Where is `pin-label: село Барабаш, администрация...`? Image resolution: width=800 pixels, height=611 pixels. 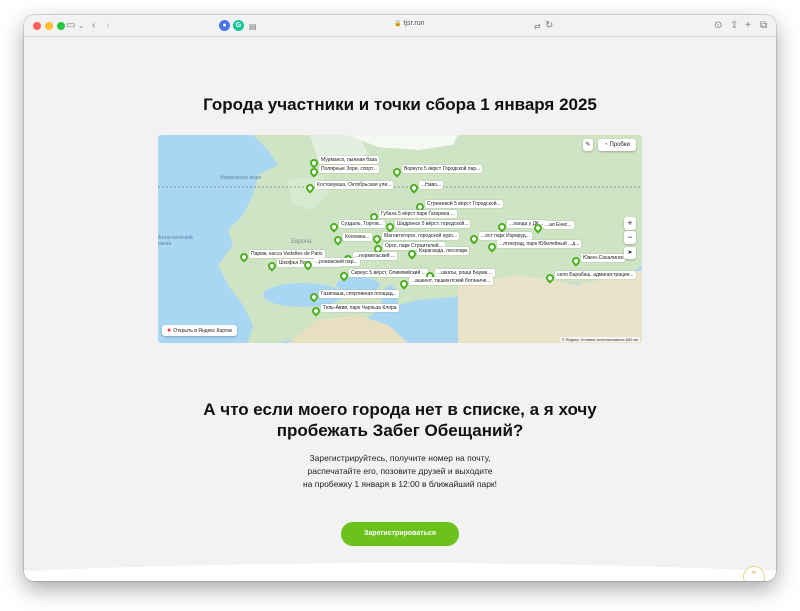
pin-label: село Барабаш, администрация... is located at coordinates (595, 275).